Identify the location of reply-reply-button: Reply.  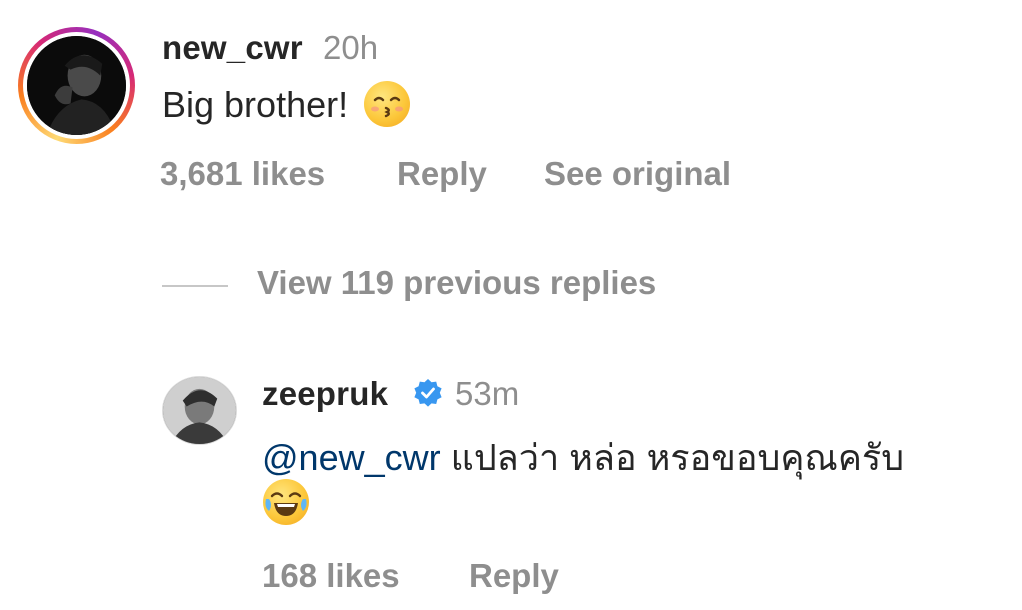
(514, 576).